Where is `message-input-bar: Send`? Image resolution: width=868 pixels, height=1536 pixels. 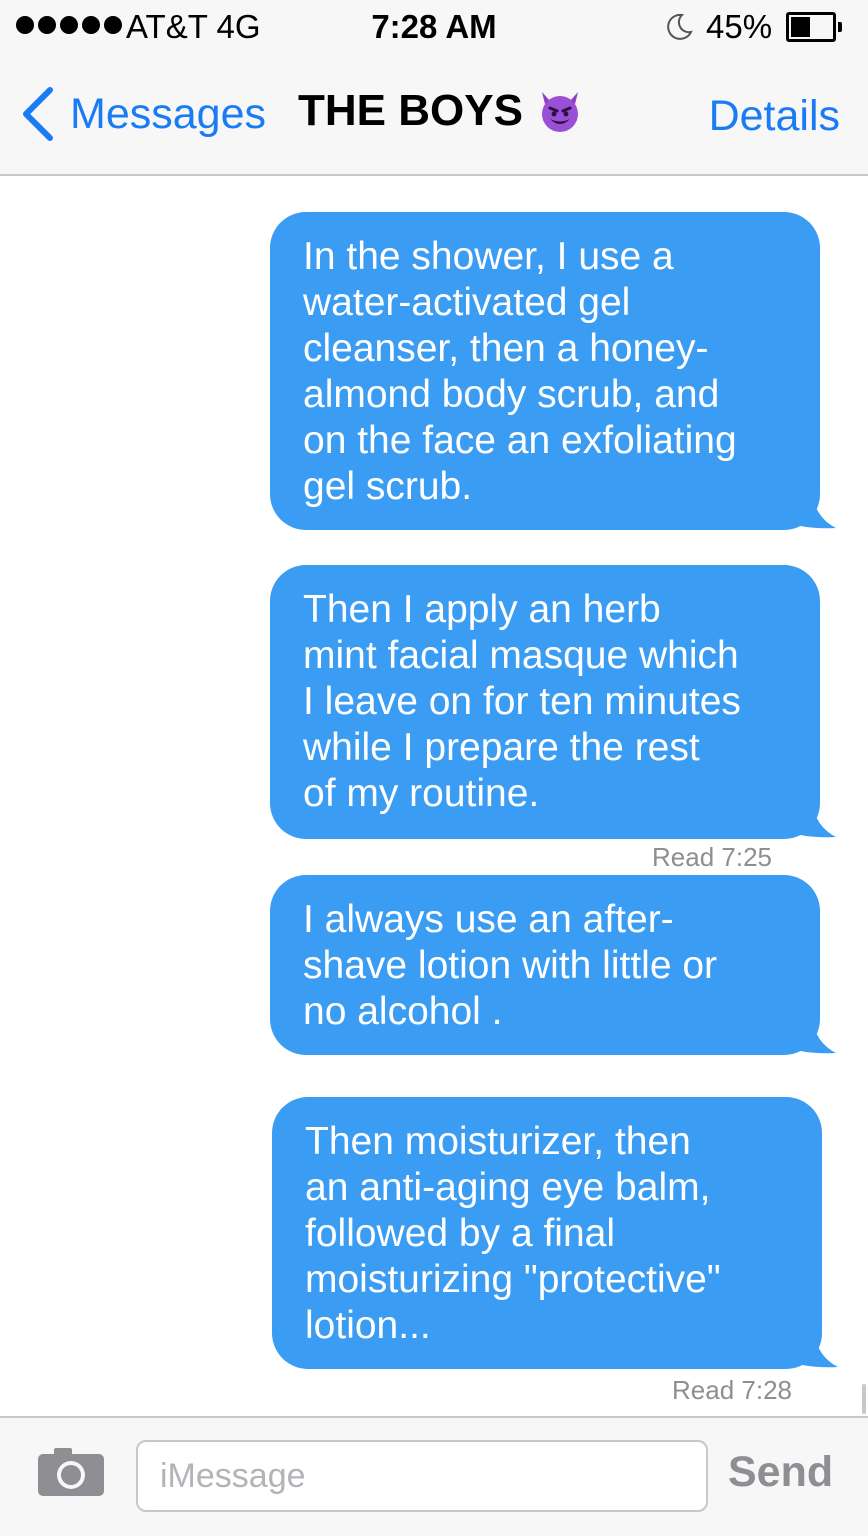 message-input-bar: Send is located at coordinates (434, 1476).